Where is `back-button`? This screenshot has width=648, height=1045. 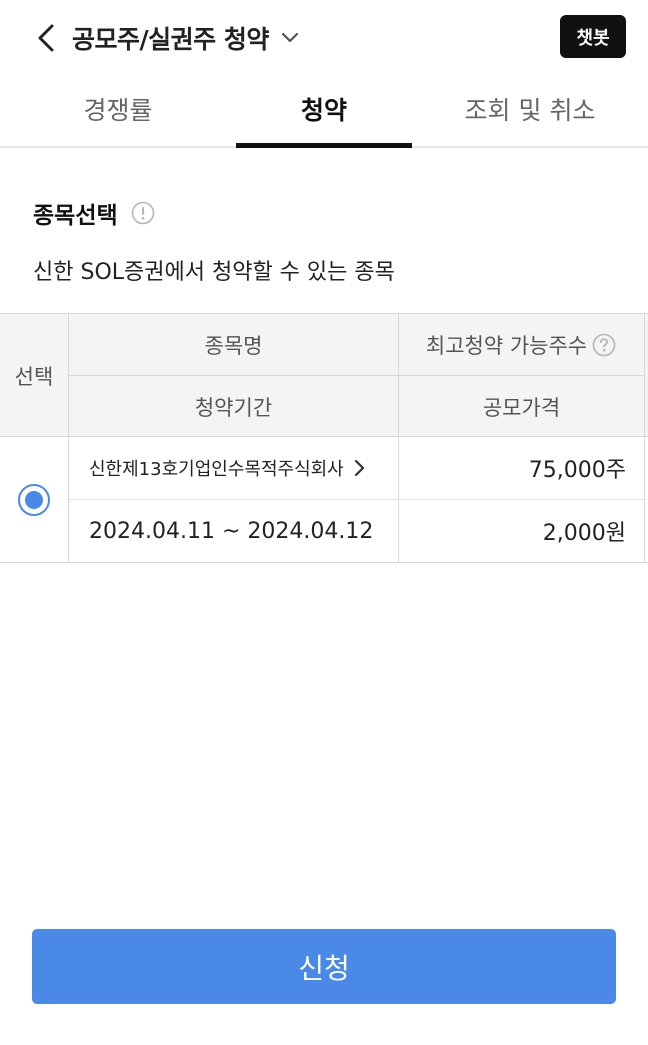
back-button is located at coordinates (46, 38).